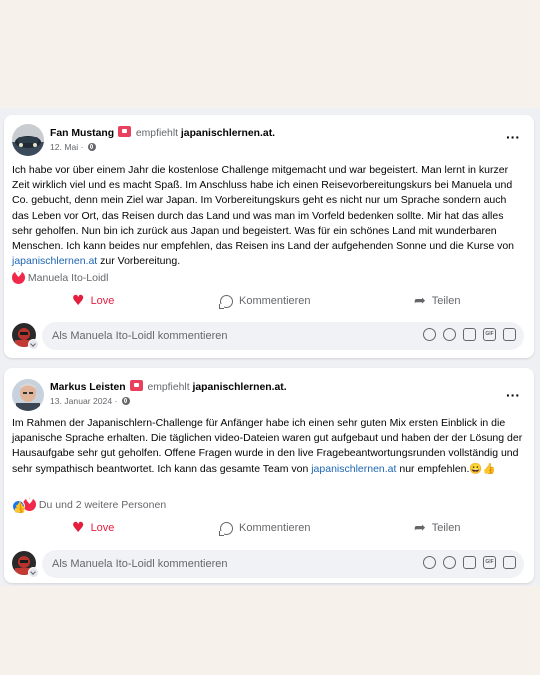 This screenshot has height=675, width=540. What do you see at coordinates (18, 277) in the screenshot?
I see `heart-reaction-icon` at bounding box center [18, 277].